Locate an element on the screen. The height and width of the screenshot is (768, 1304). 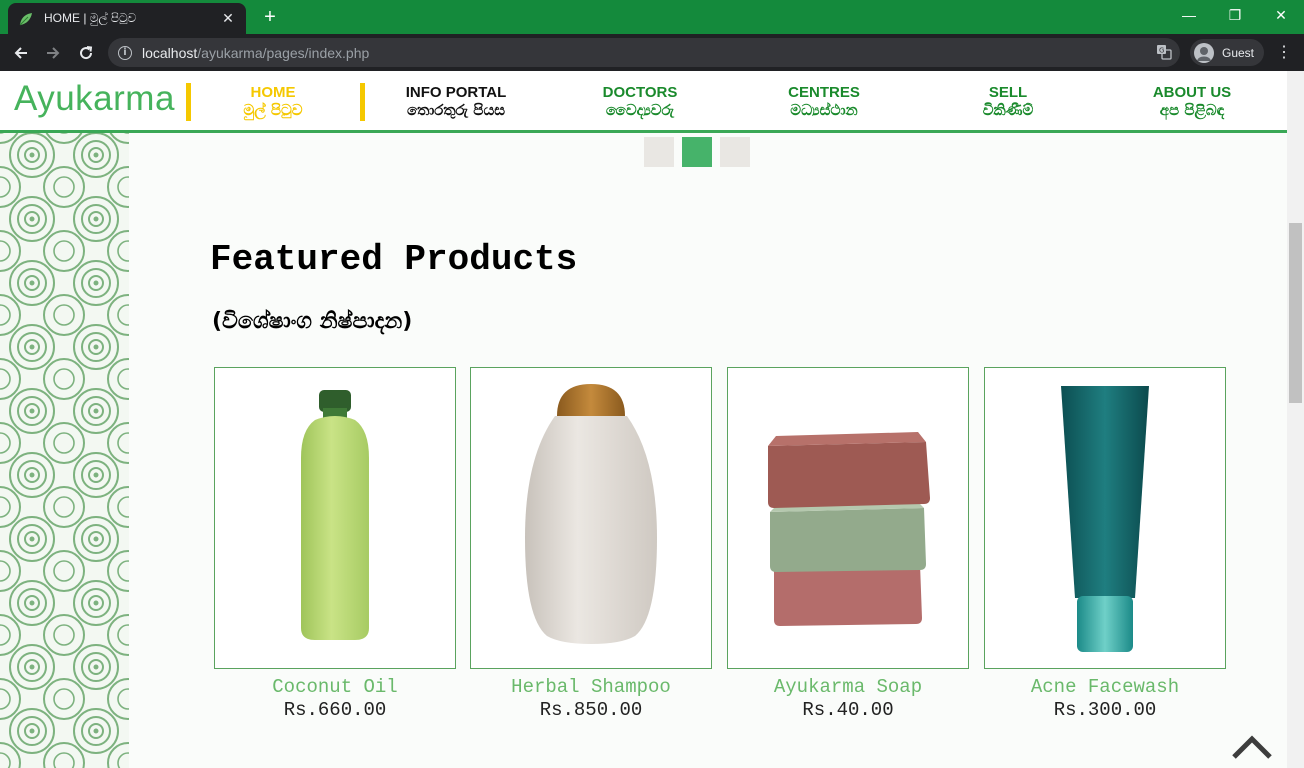
nav-about-us: ABOUT US අප පිළිබඳ is located at coordinates (1192, 102).